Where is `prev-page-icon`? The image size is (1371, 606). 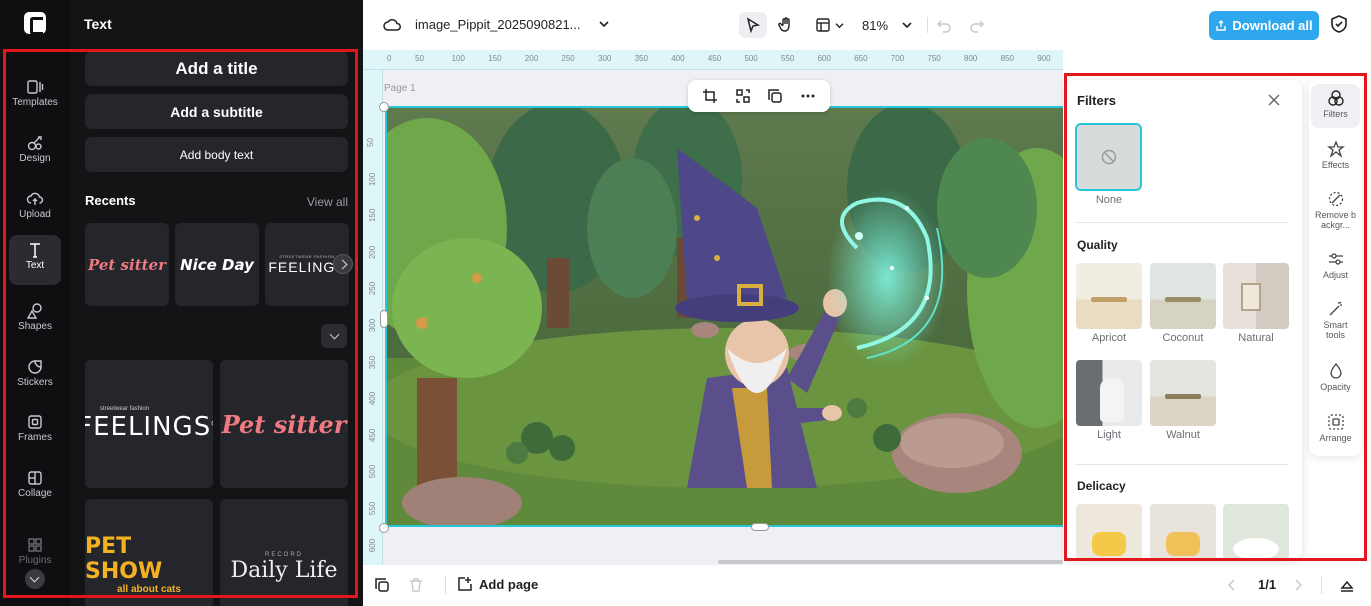 prev-page-icon is located at coordinates (1232, 585).